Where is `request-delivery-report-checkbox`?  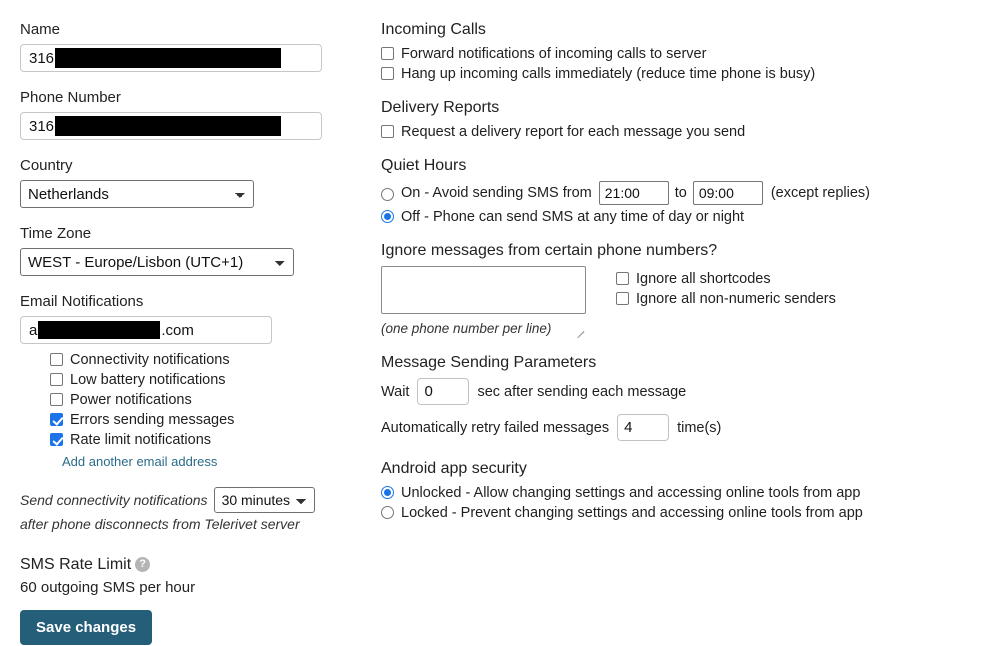
request-delivery-report-checkbox is located at coordinates (387, 131).